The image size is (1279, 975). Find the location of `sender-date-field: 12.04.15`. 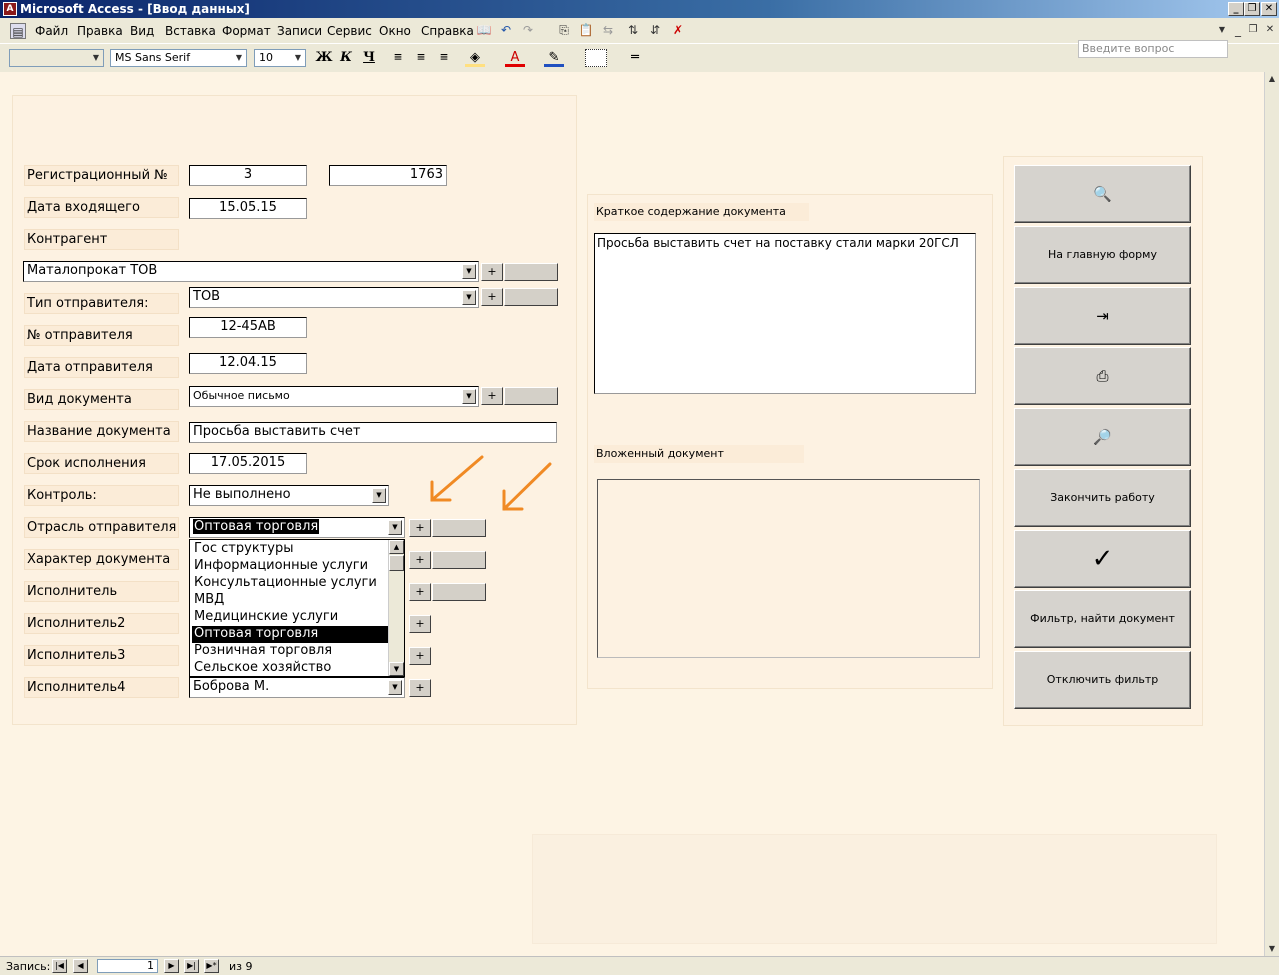

sender-date-field: 12.04.15 is located at coordinates (248, 363).